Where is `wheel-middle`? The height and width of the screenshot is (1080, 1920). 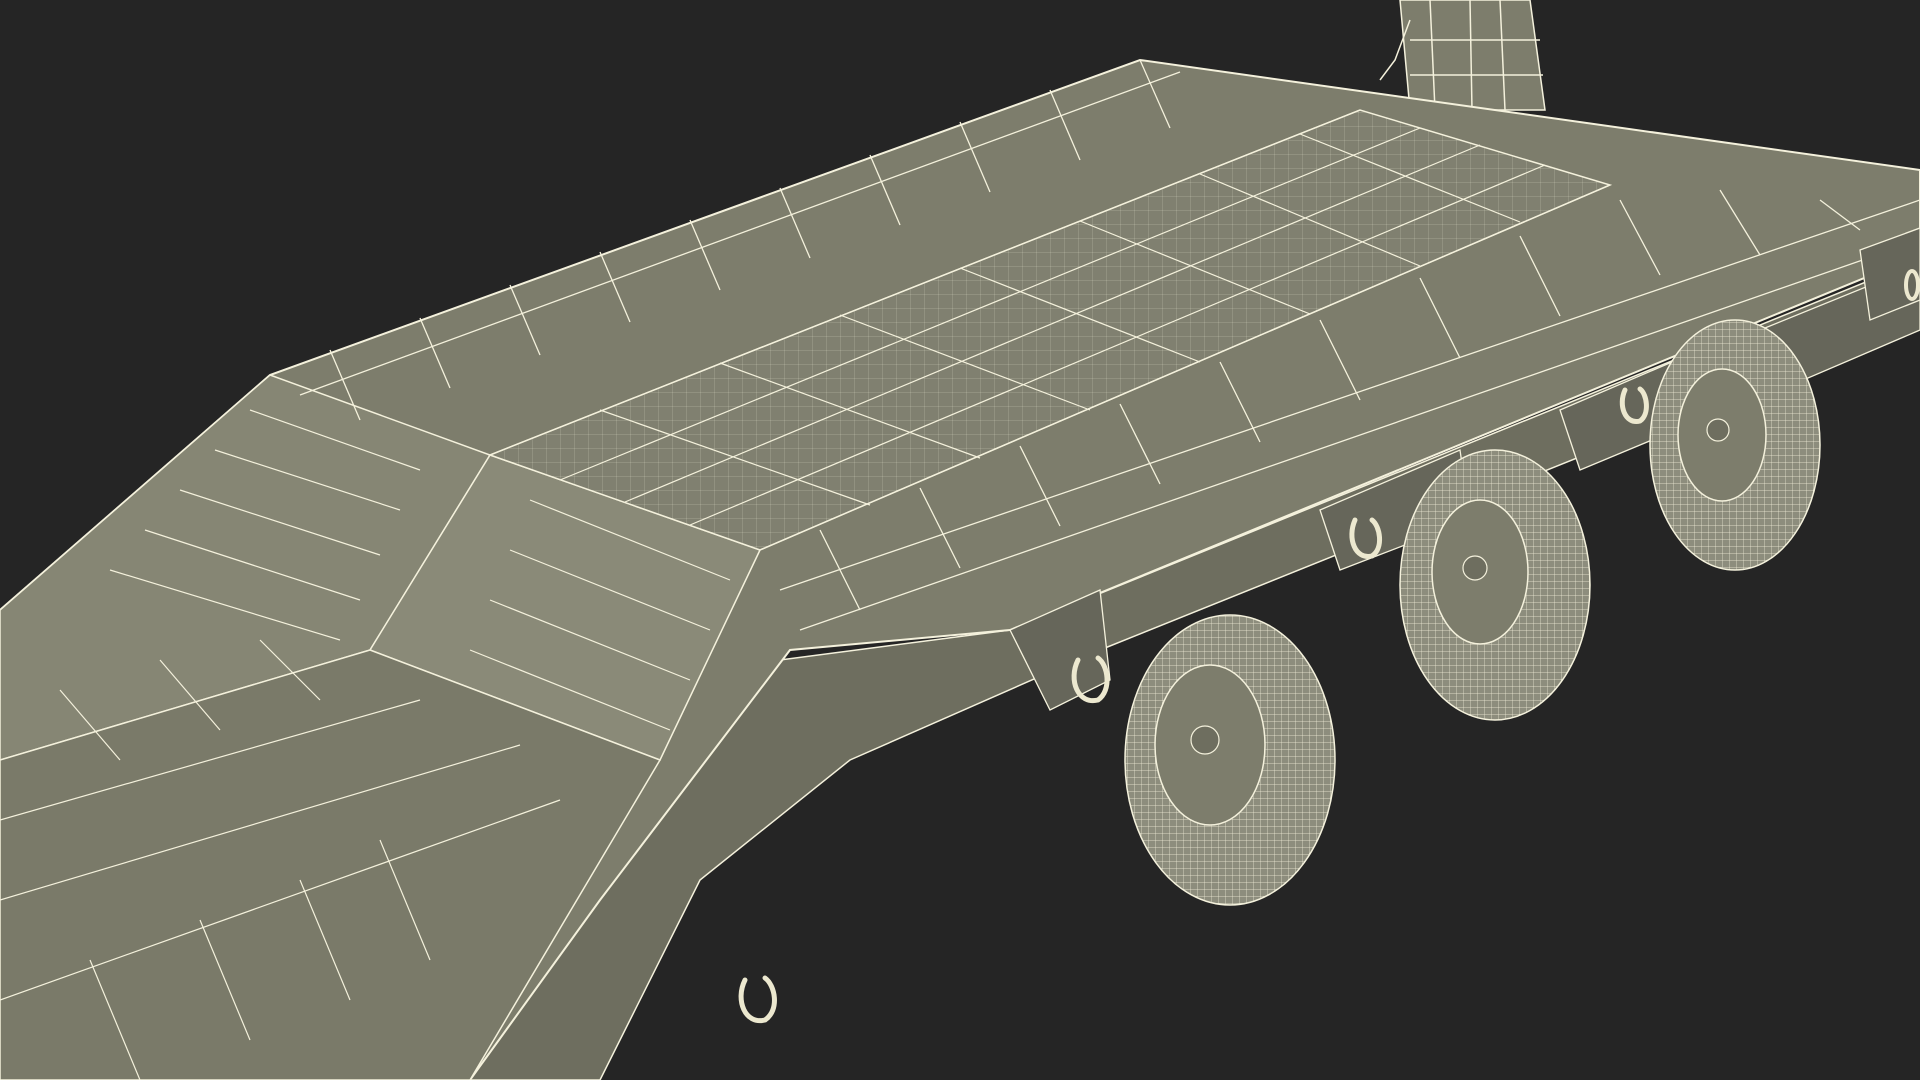 wheel-middle is located at coordinates (1495, 585).